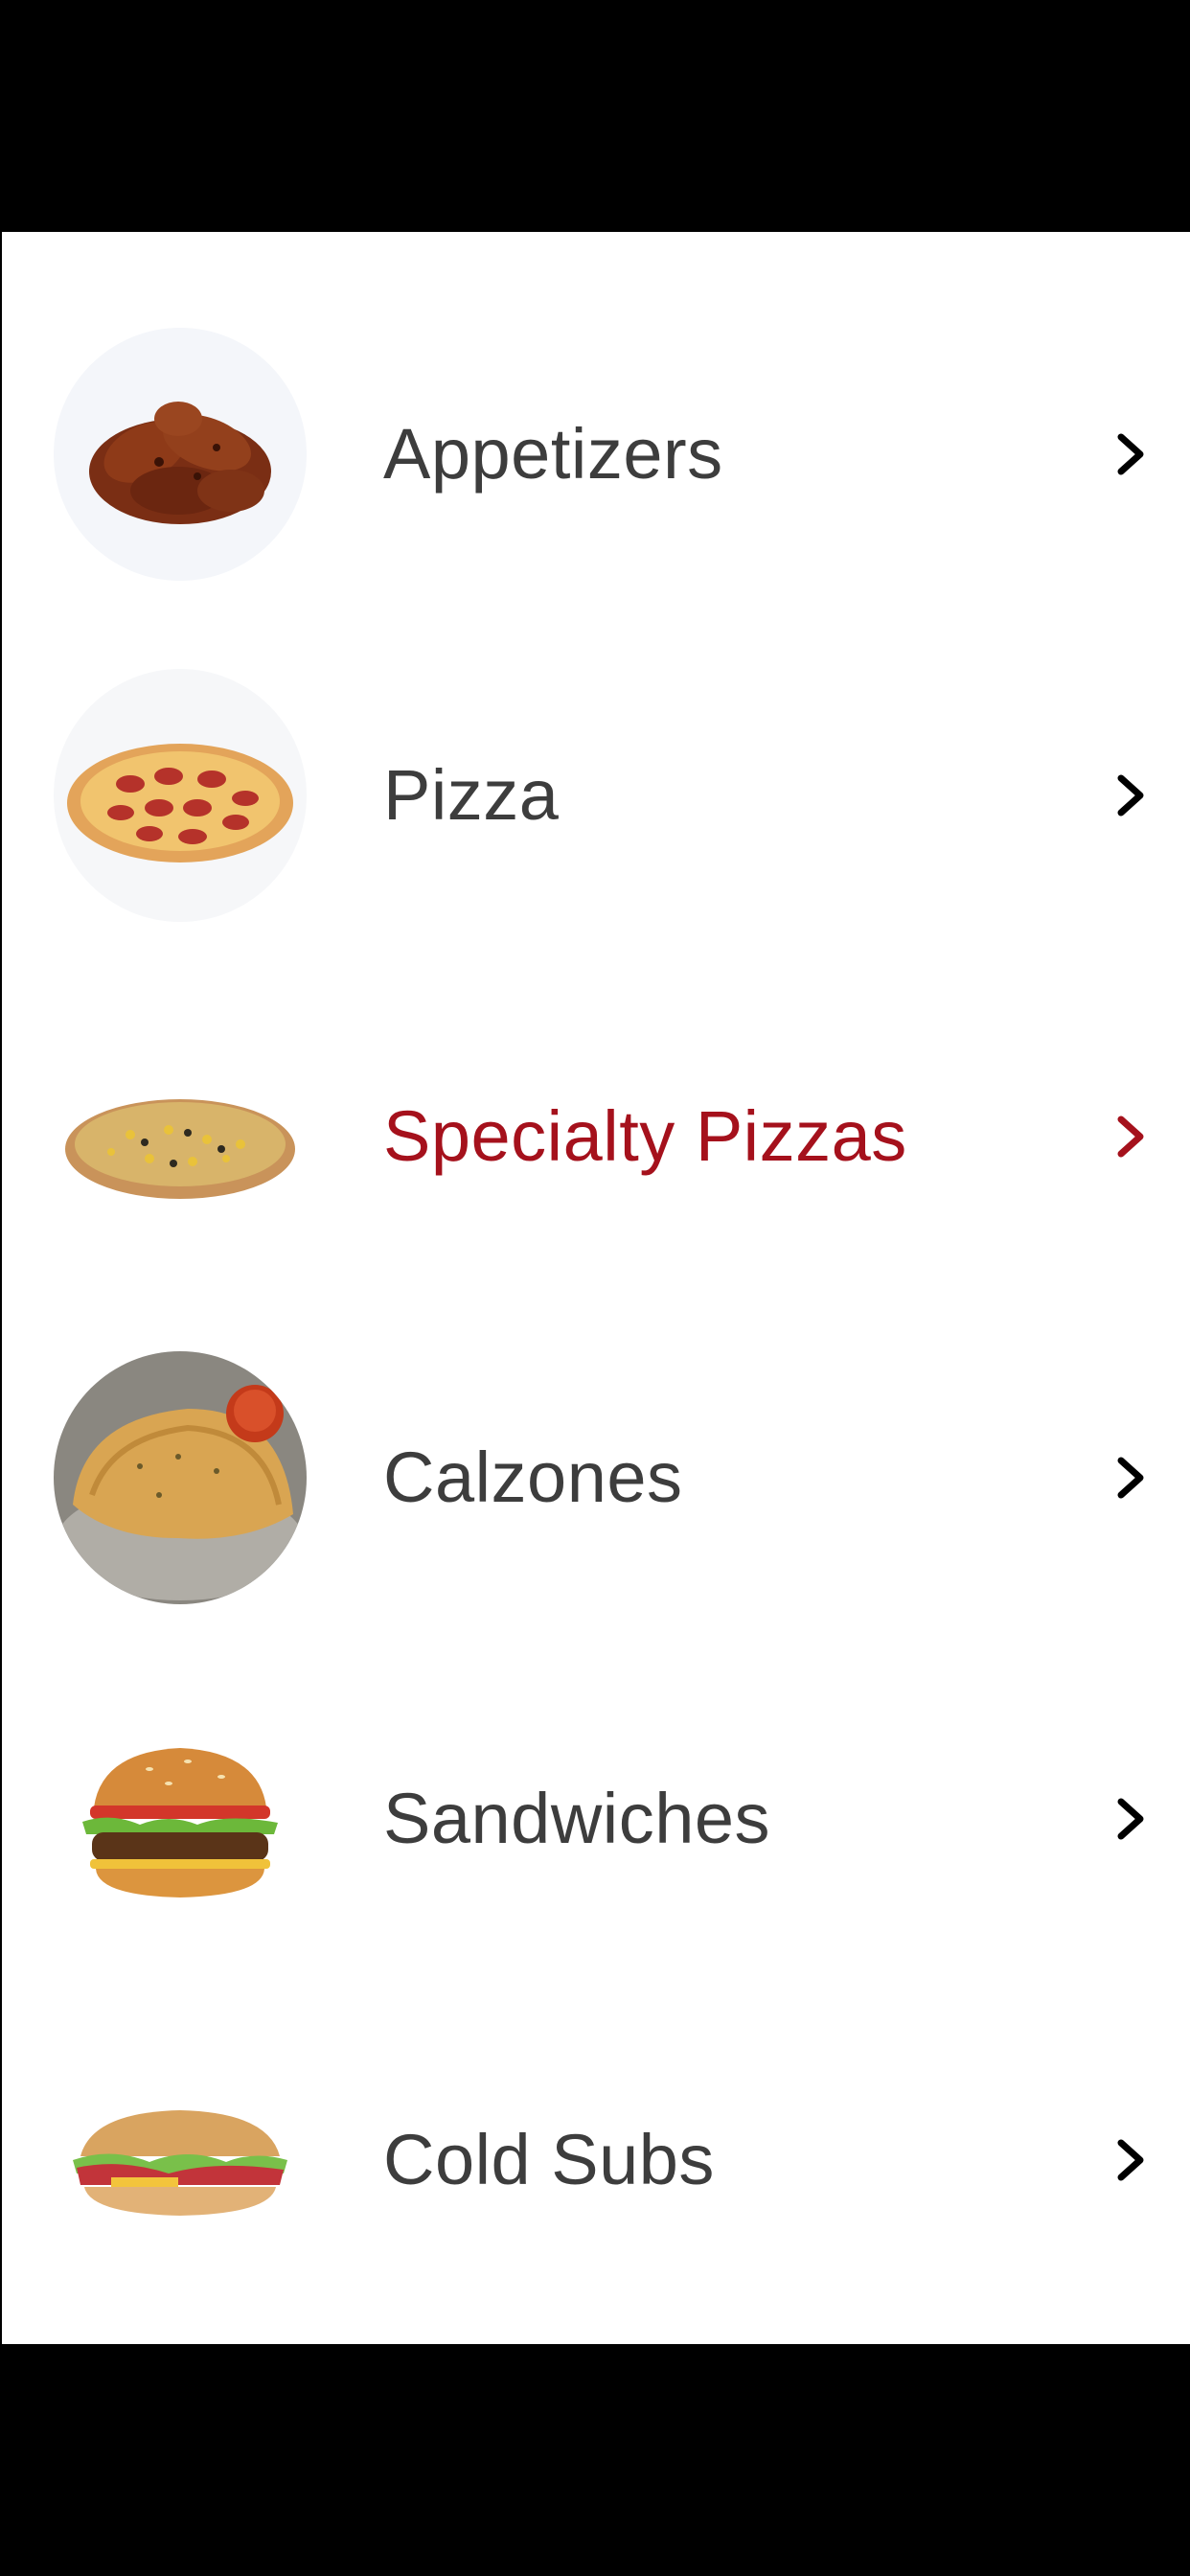 The width and height of the screenshot is (1190, 2576). Describe the element at coordinates (577, 1818) in the screenshot. I see `menu-item-label: Sandwiches` at that location.